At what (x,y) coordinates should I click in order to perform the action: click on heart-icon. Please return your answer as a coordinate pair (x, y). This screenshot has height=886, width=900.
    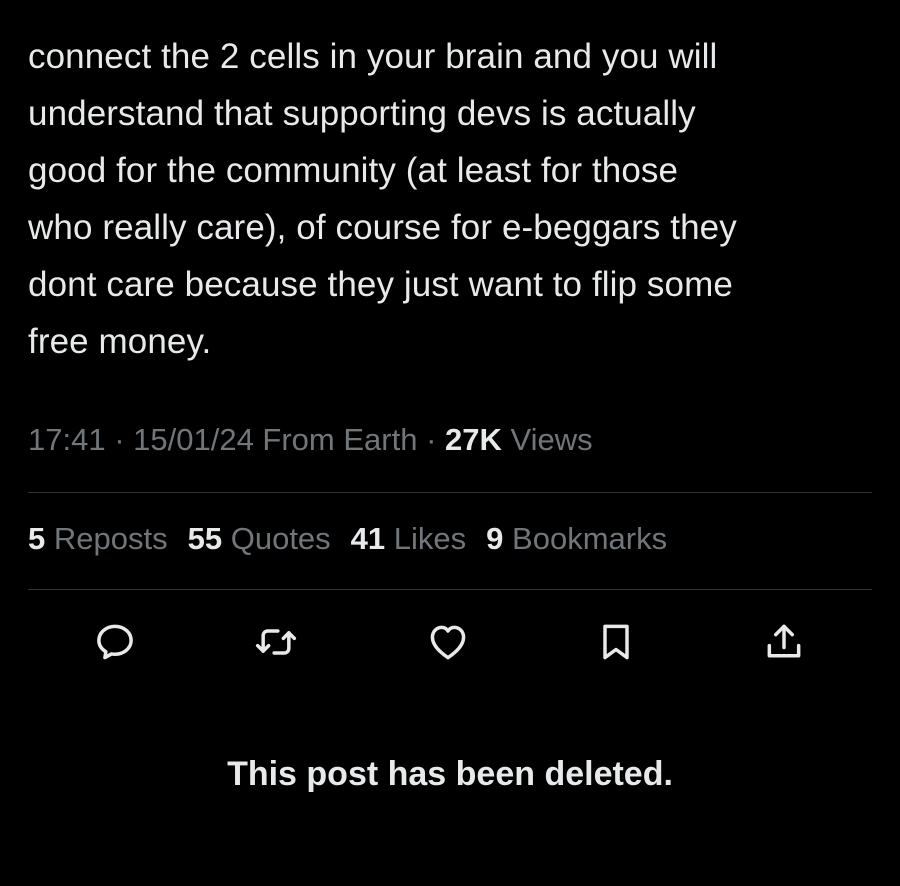
    Looking at the image, I should click on (448, 642).